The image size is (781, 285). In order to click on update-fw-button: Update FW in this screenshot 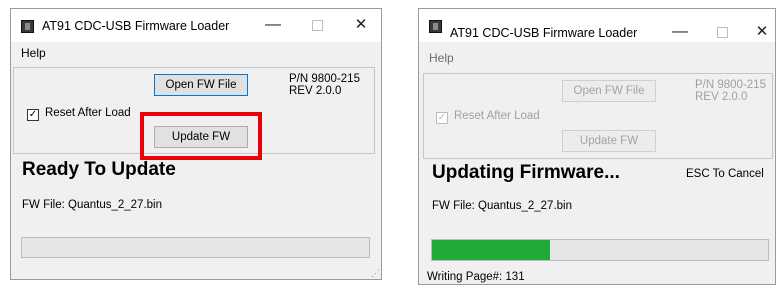, I will do `click(609, 141)`.